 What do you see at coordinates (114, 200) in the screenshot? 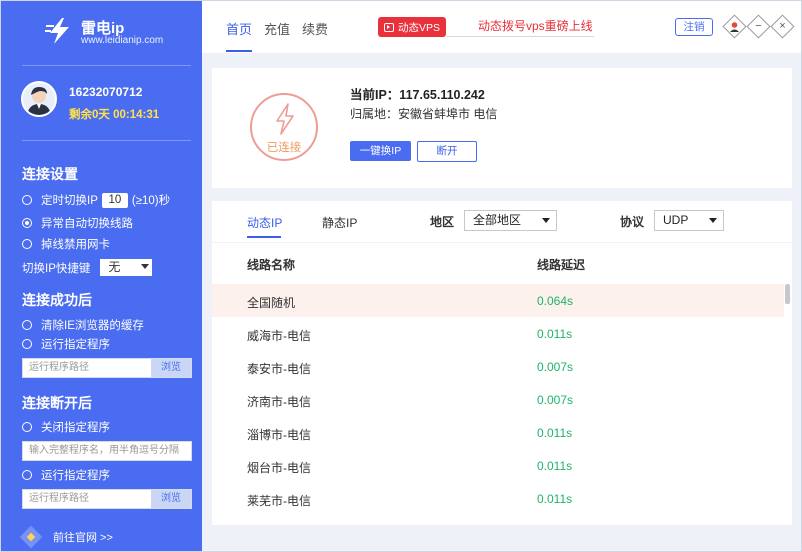
I see `timed-switch-seconds-input: 10` at bounding box center [114, 200].